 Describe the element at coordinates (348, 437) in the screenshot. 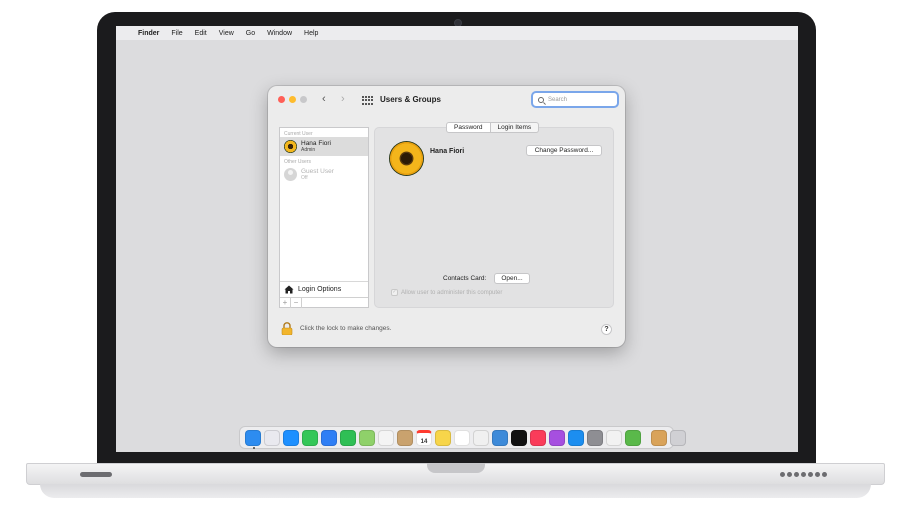

I see `facetime-icon` at that location.